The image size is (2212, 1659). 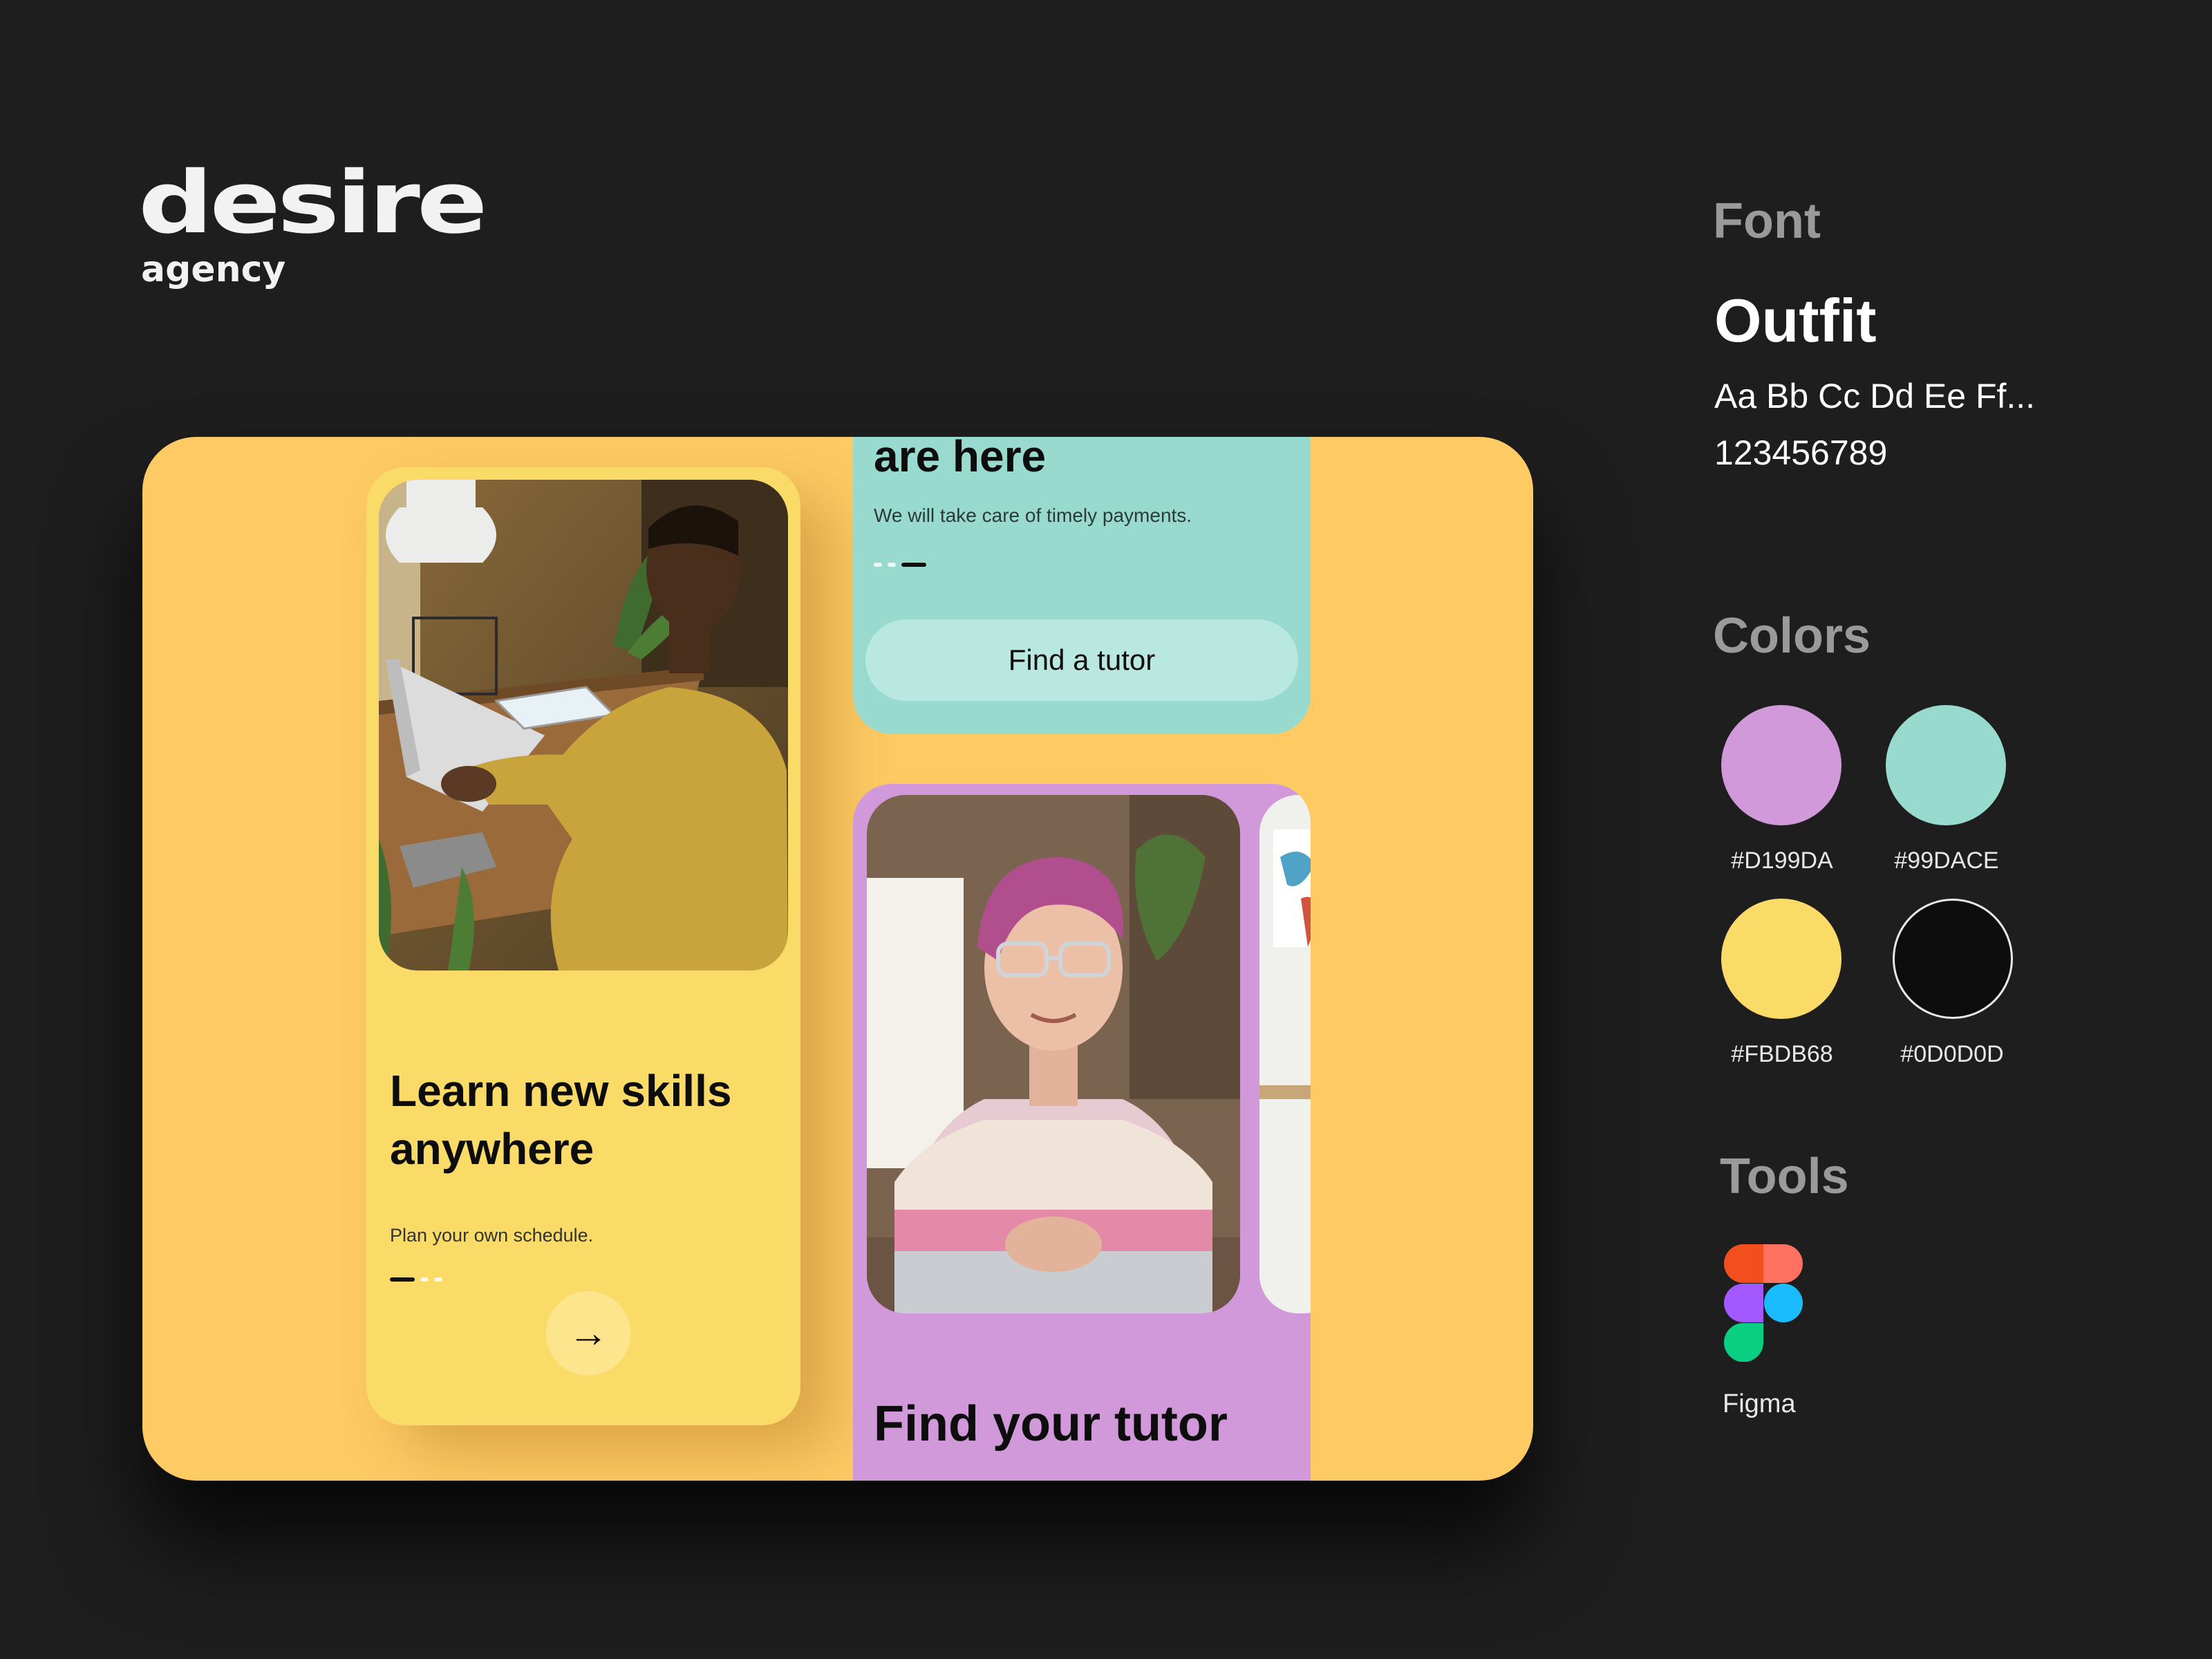 I want to click on tools-section-title: Tools, so click(x=1784, y=1176).